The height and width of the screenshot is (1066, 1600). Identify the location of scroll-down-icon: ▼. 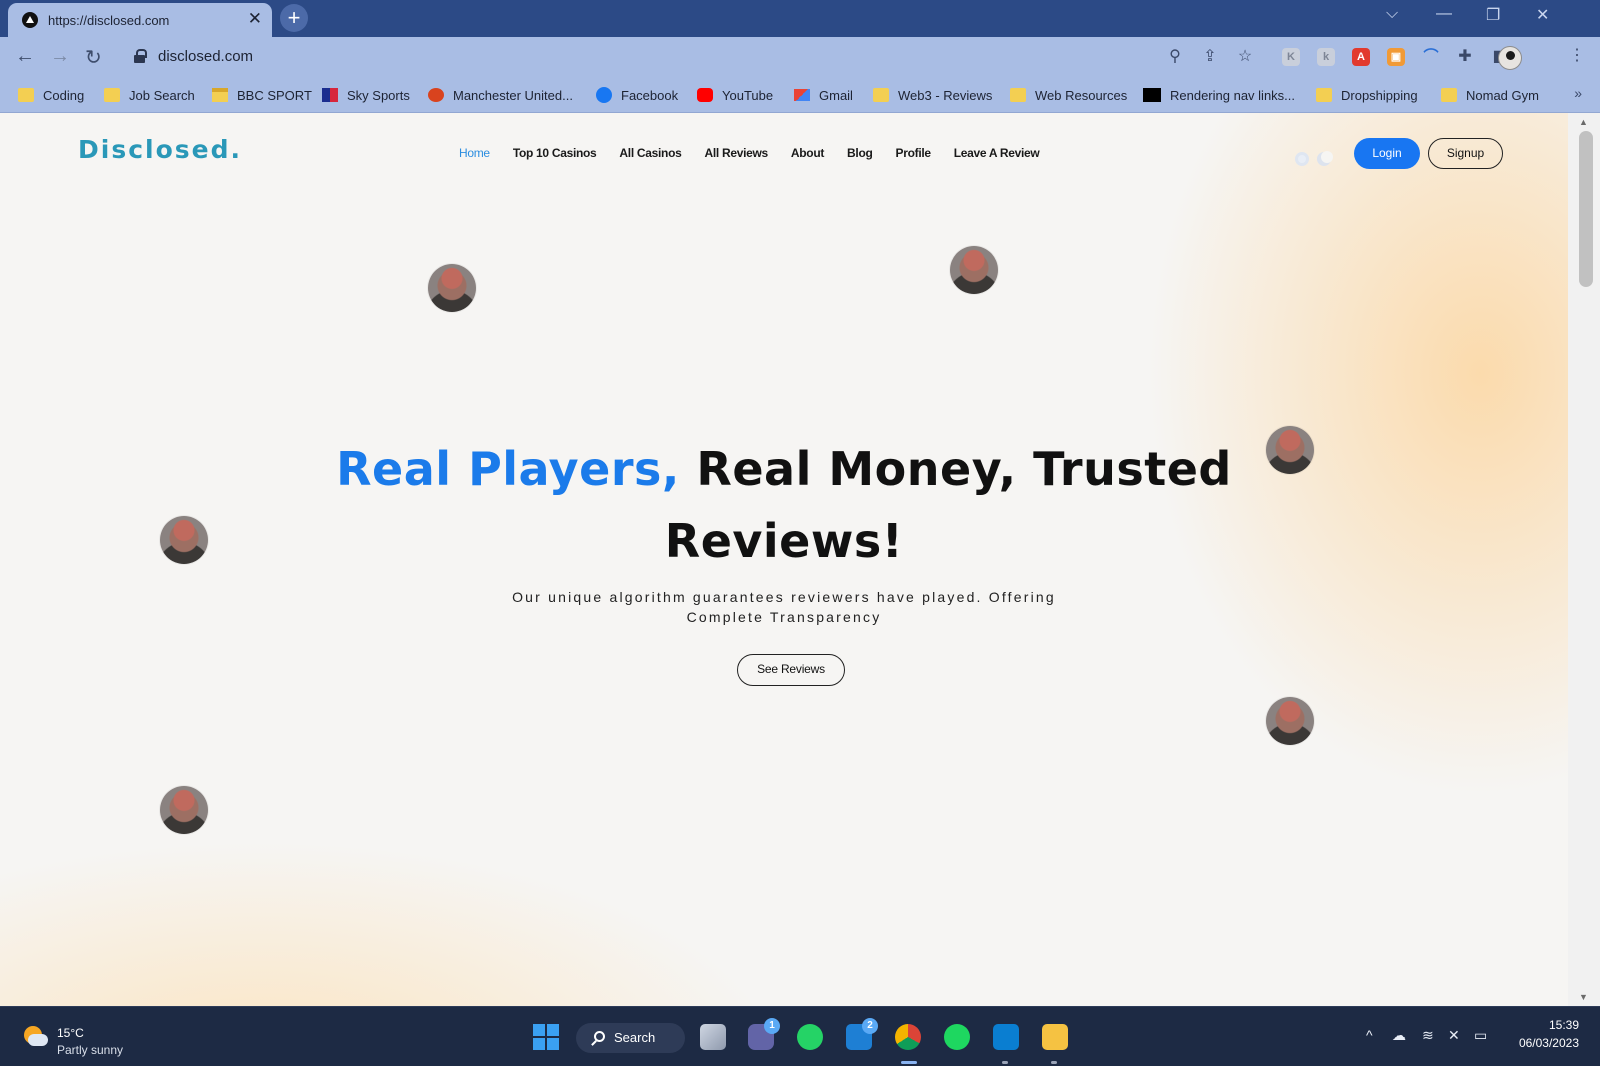
(1583, 997).